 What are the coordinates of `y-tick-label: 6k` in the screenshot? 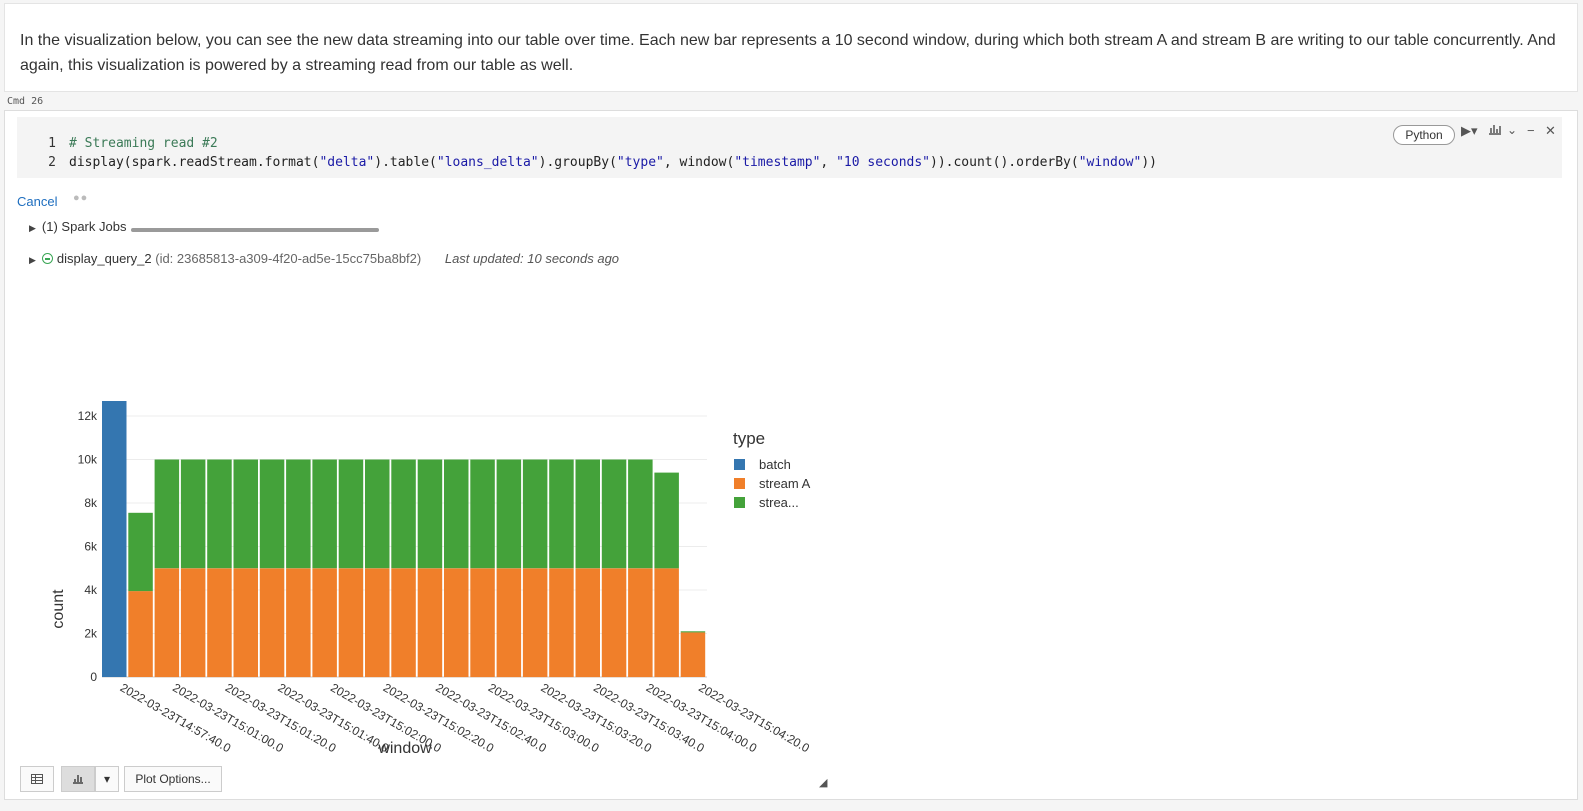 It's located at (91, 547).